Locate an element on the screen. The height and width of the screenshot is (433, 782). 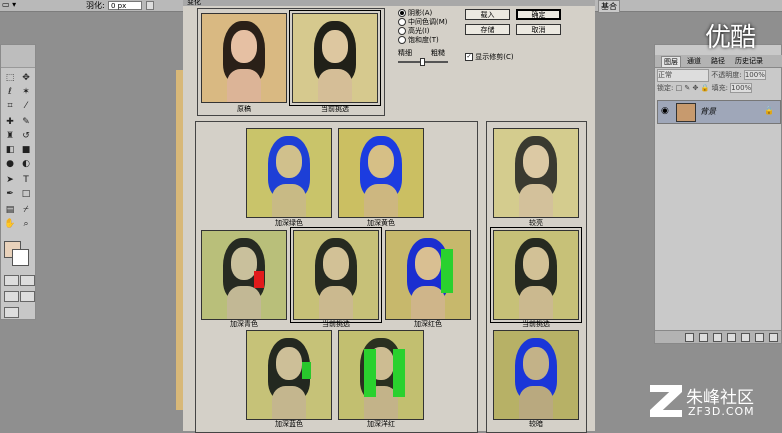
save-button: 存储 is located at coordinates (487, 29).